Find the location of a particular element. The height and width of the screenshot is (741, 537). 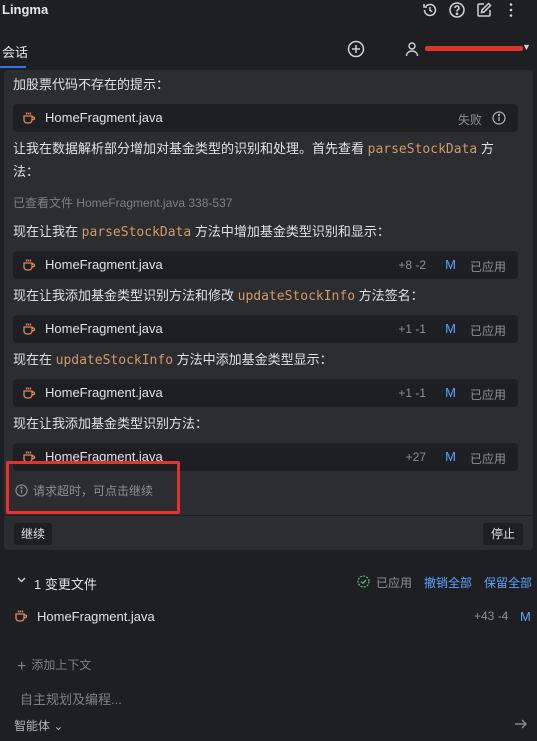

continue-button: 继续 is located at coordinates (33, 534).